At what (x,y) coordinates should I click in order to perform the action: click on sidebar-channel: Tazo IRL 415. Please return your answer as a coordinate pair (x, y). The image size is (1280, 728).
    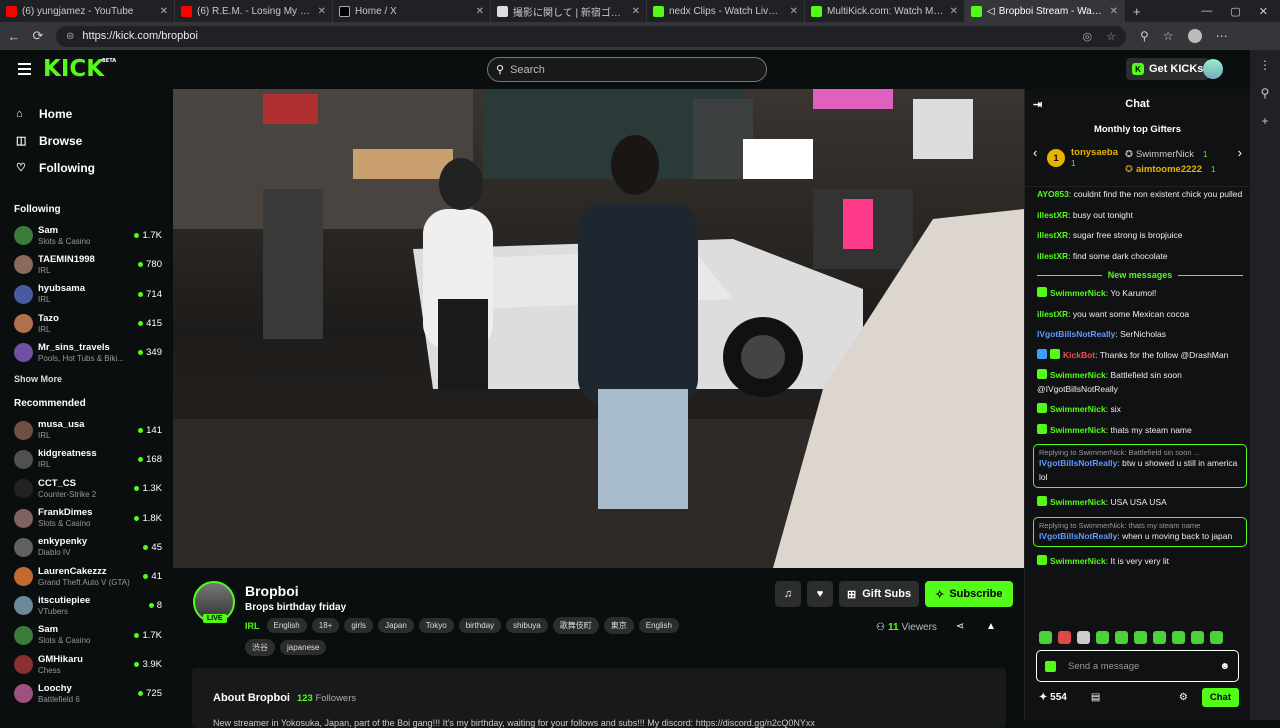
    Looking at the image, I should click on (86, 323).